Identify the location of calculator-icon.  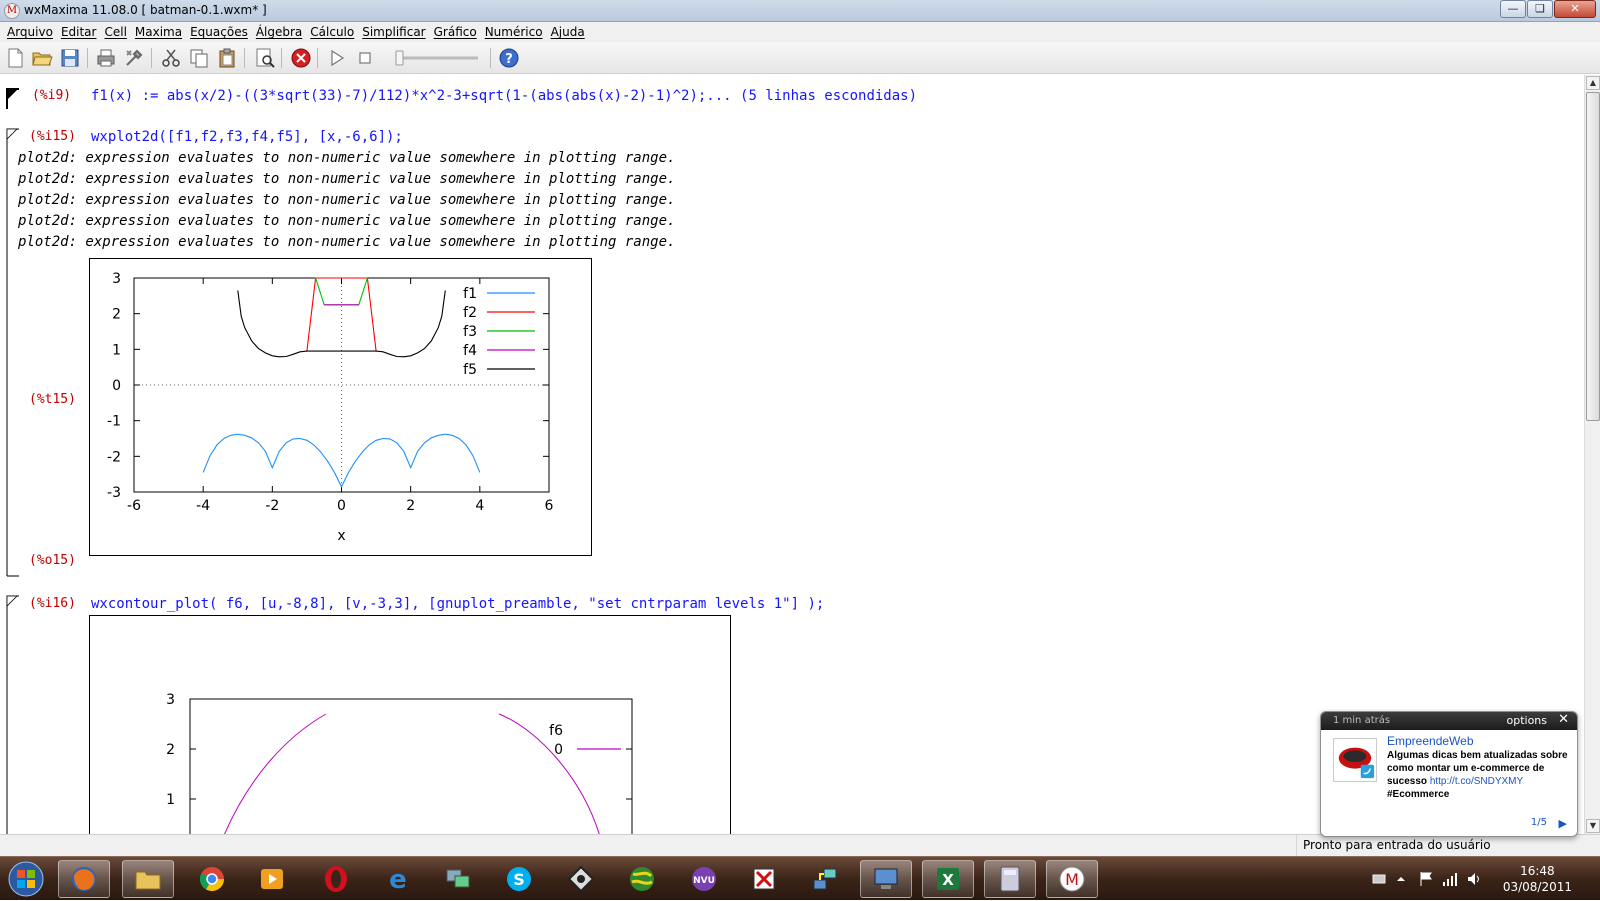
(1010, 879).